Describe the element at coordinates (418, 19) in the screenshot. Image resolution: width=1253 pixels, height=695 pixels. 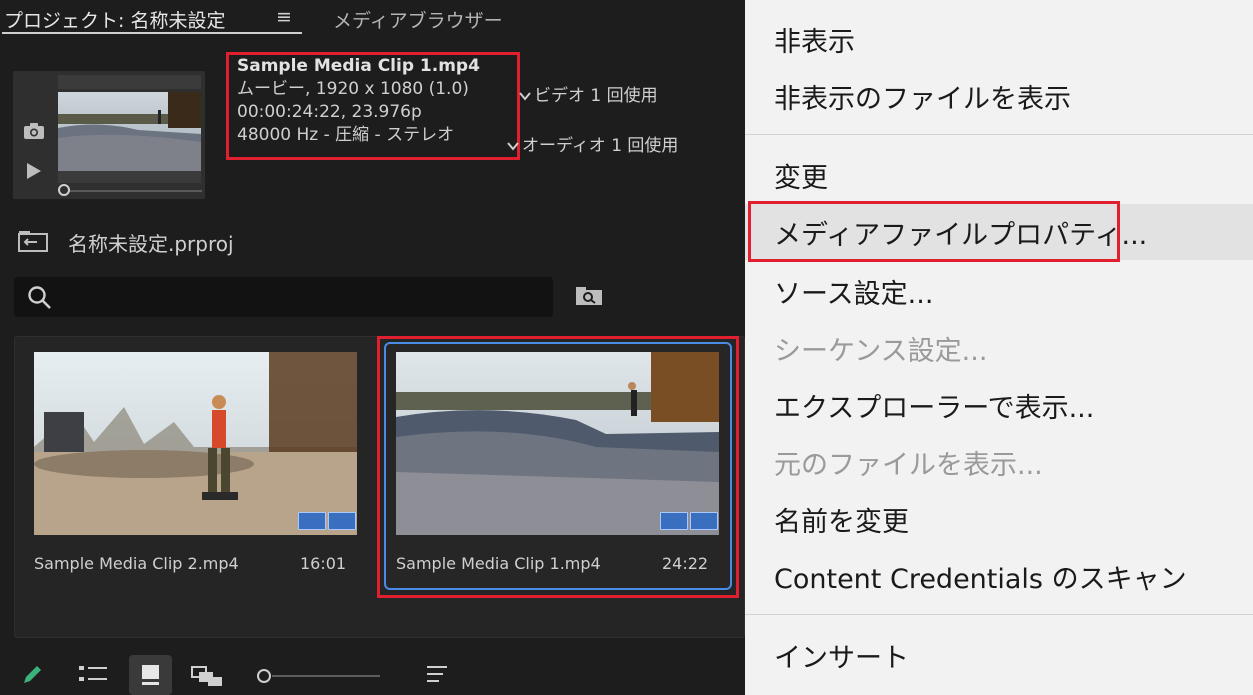
I see `tab-media-browser: メディアブラウザー` at that location.